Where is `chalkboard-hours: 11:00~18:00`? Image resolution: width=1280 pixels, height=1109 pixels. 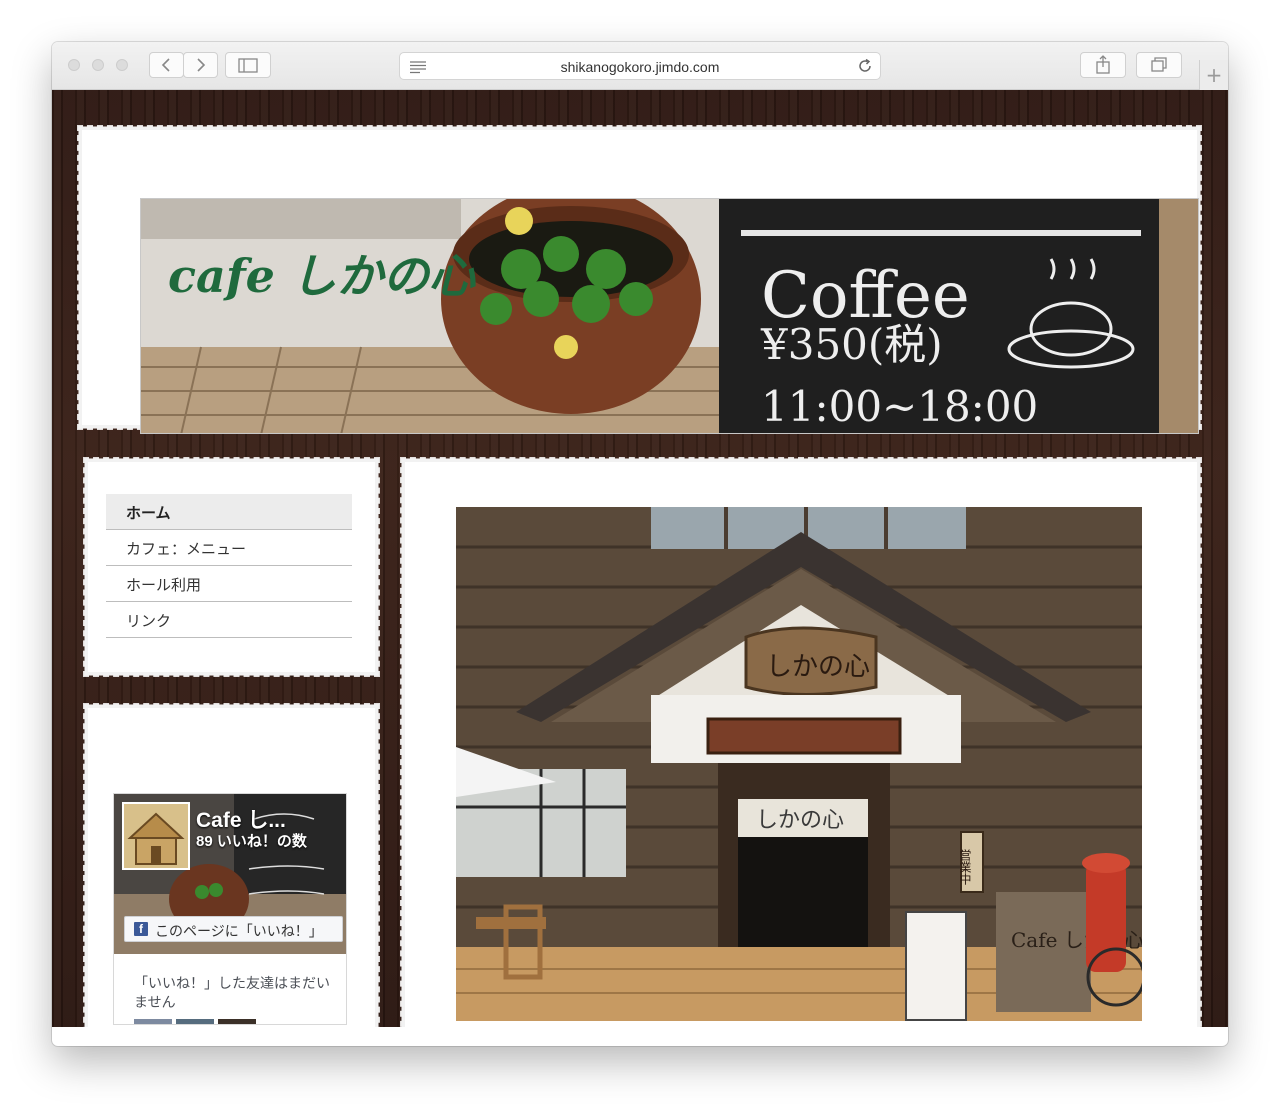
chalkboard-hours: 11:00~18:00 is located at coordinates (899, 406).